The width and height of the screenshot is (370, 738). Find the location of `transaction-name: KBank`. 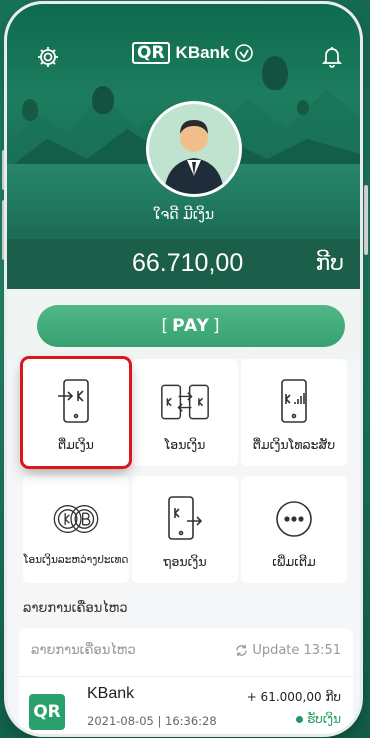

transaction-name: KBank is located at coordinates (111, 693).